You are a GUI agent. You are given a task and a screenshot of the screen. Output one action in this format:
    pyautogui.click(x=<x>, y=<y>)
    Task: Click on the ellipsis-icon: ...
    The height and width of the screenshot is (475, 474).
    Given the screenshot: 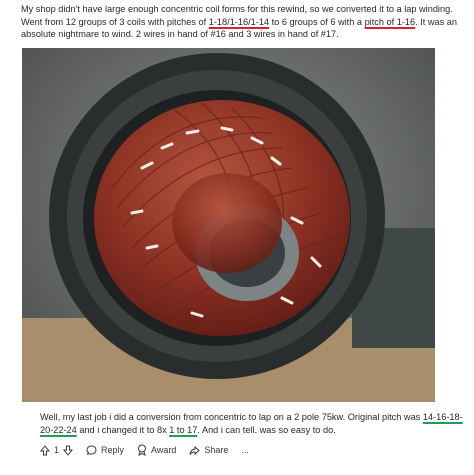 What is the action you would take?
    pyautogui.click(x=245, y=450)
    